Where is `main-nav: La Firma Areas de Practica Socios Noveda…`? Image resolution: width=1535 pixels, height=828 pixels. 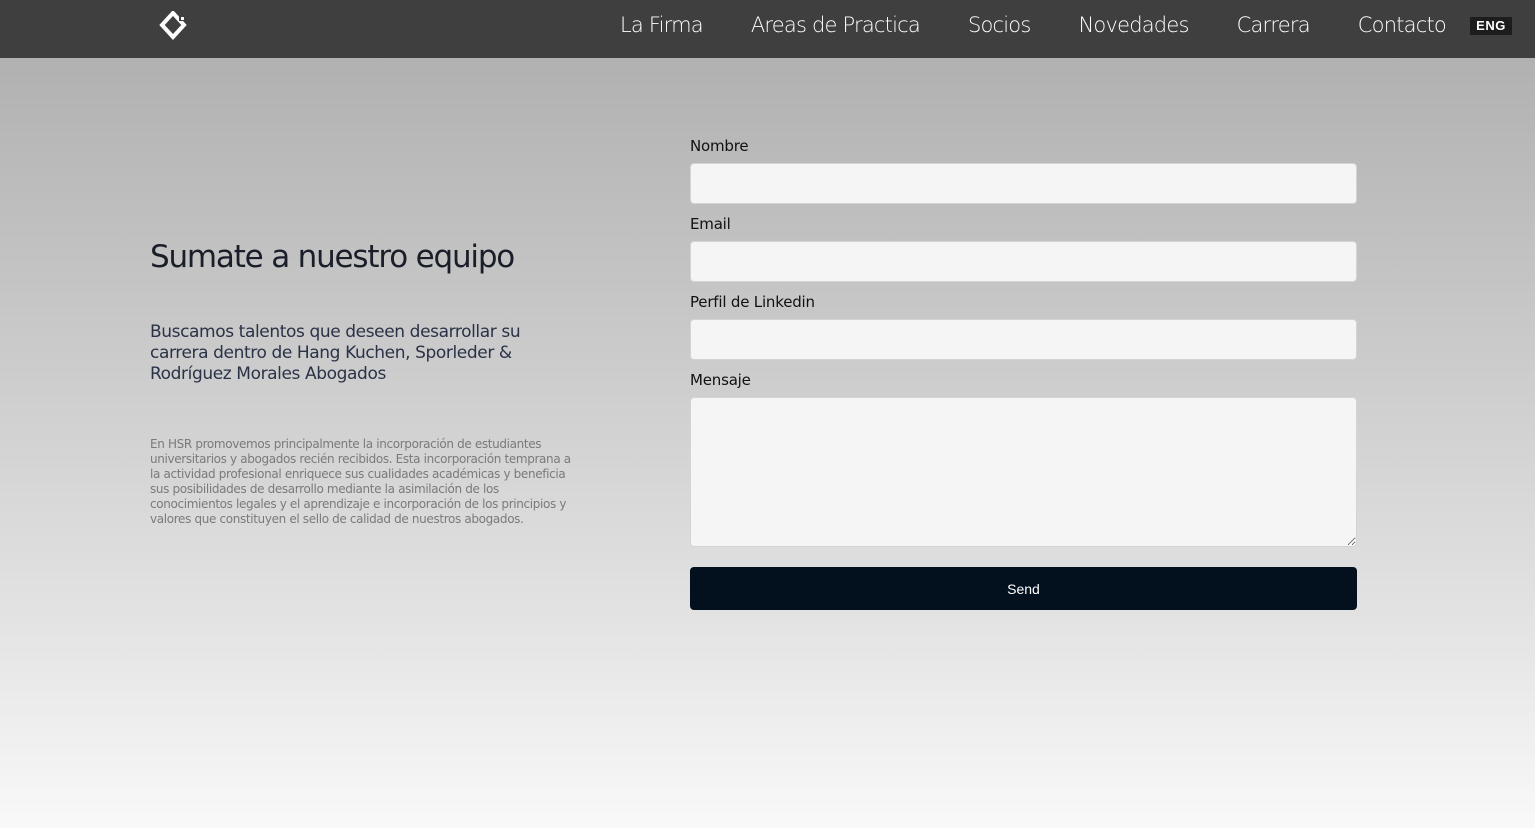 main-nav: La Firma Areas de Practica Socios Noveda… is located at coordinates (1033, 25).